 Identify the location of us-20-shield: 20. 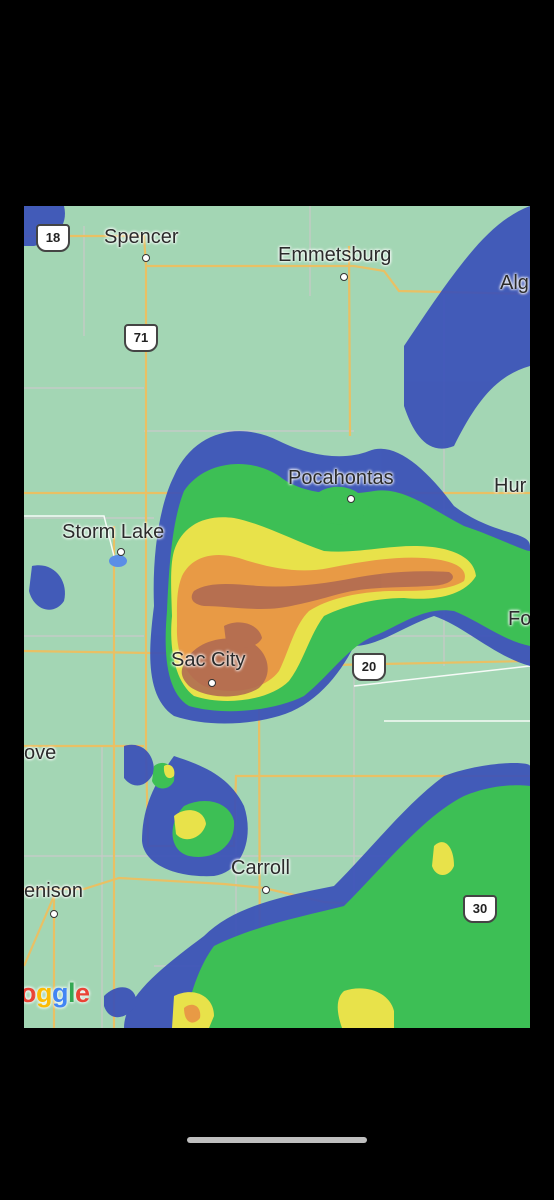
(369, 667).